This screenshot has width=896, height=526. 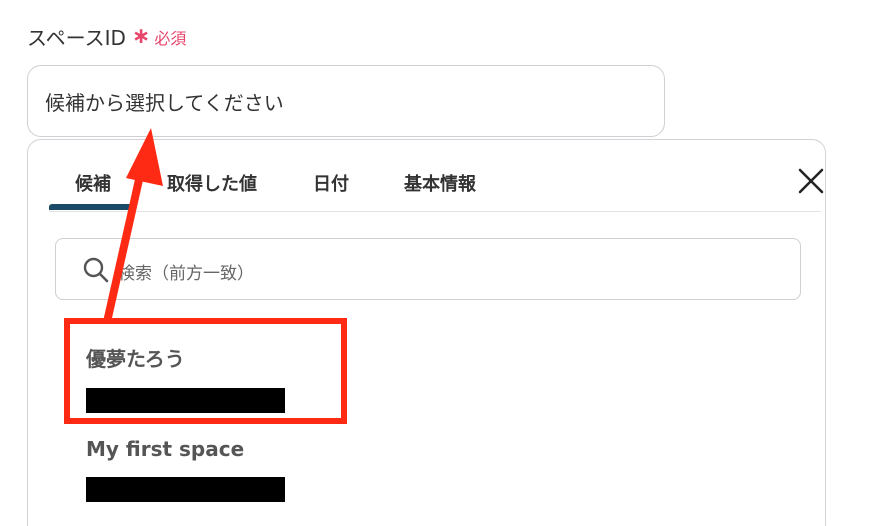 I want to click on tab-date: 日付, so click(x=331, y=183).